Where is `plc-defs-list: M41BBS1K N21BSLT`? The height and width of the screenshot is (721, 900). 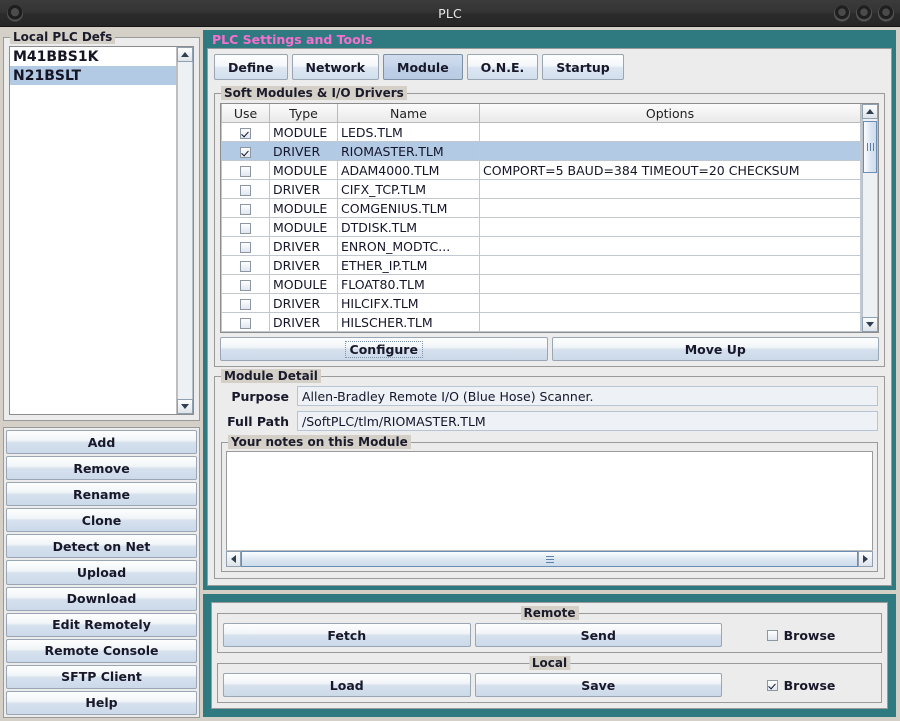
plc-defs-list: M41BBS1K N21BSLT is located at coordinates (101, 230).